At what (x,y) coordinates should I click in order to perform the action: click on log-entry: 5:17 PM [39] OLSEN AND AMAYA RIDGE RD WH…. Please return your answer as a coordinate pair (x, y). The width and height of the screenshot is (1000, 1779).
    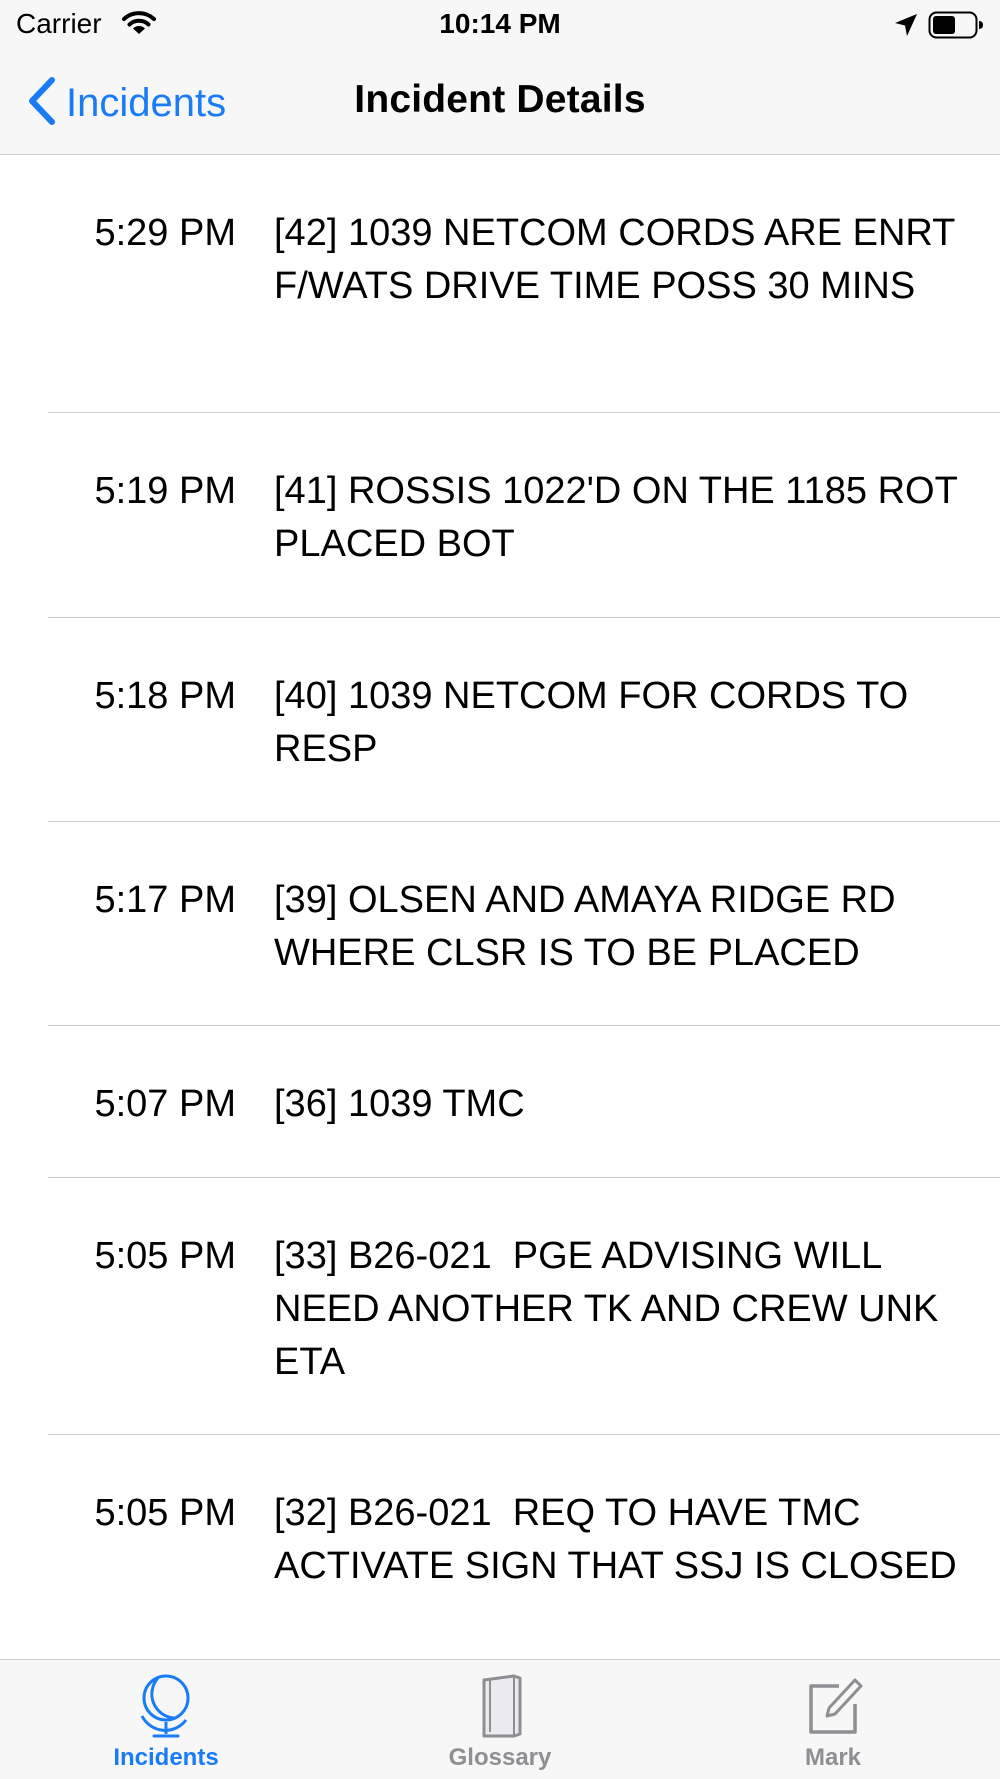
    Looking at the image, I should click on (500, 924).